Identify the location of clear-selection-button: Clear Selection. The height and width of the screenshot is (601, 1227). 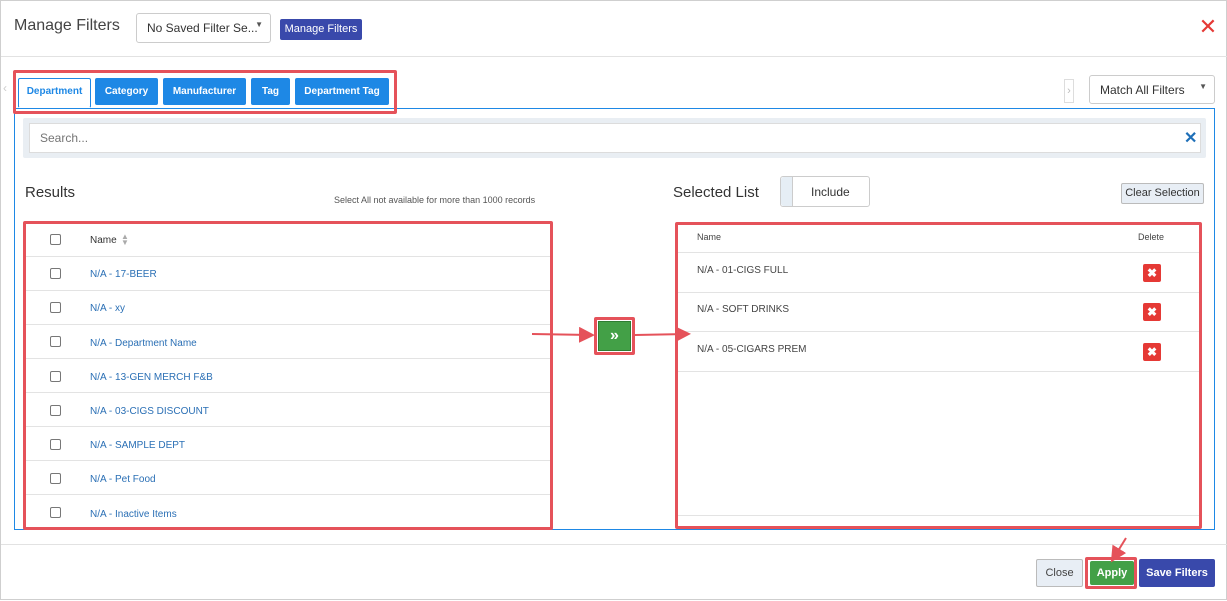
(1162, 193).